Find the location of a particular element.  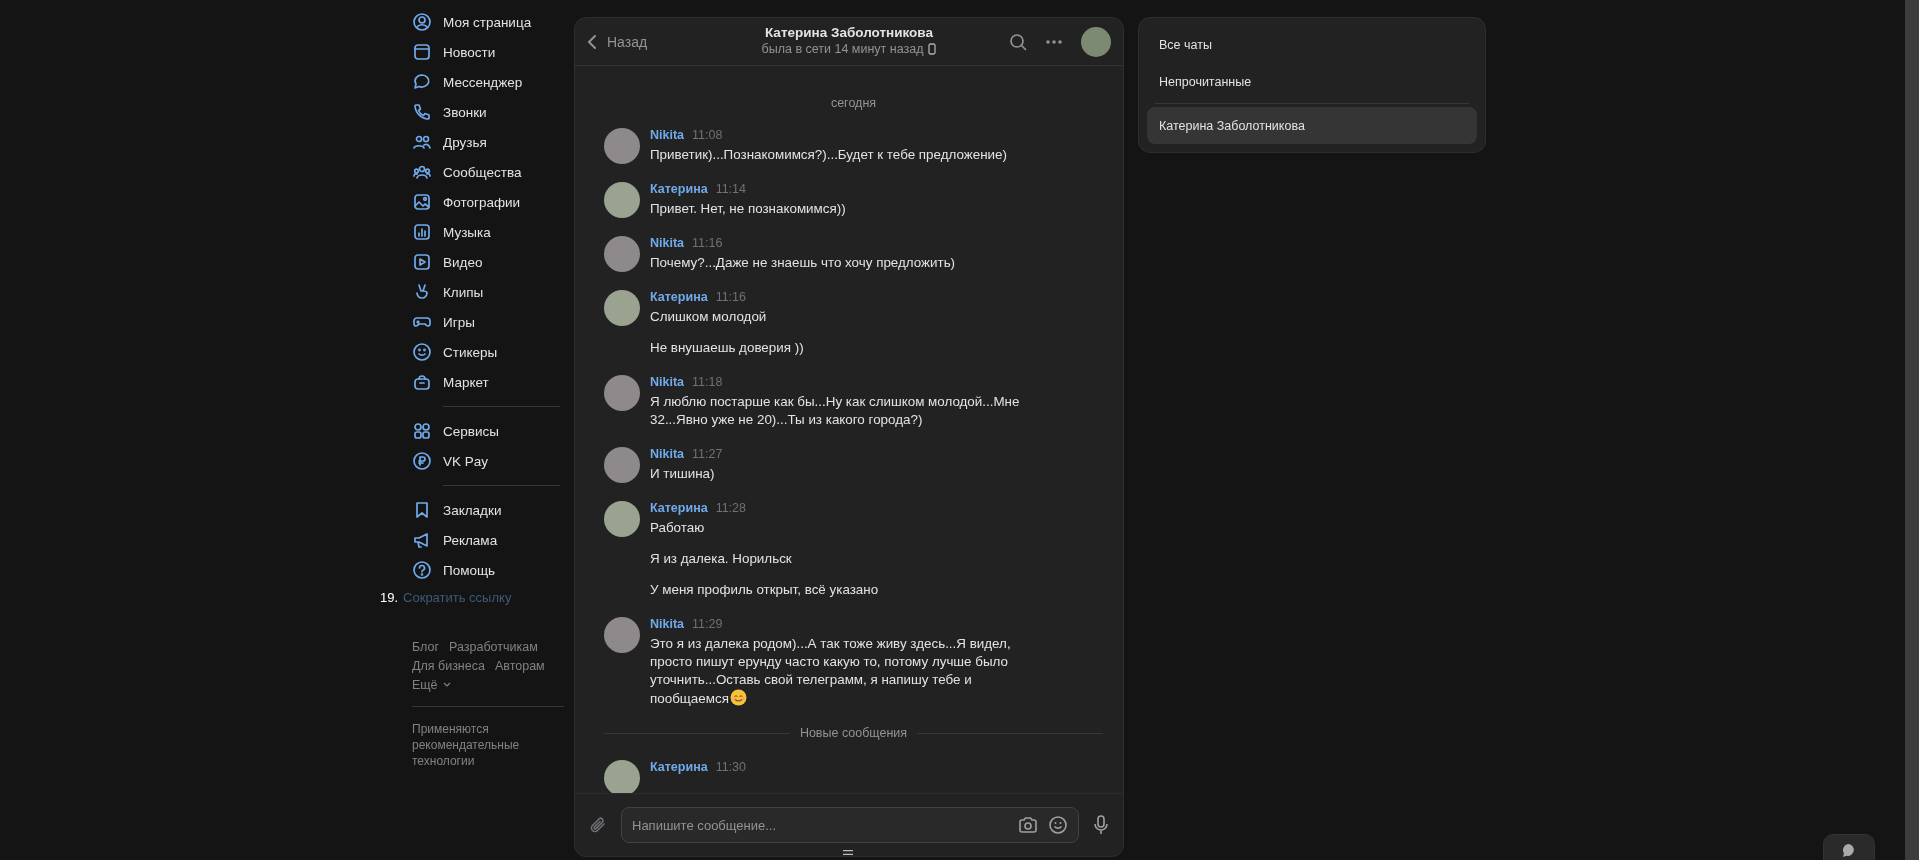

video-icon is located at coordinates (422, 262).